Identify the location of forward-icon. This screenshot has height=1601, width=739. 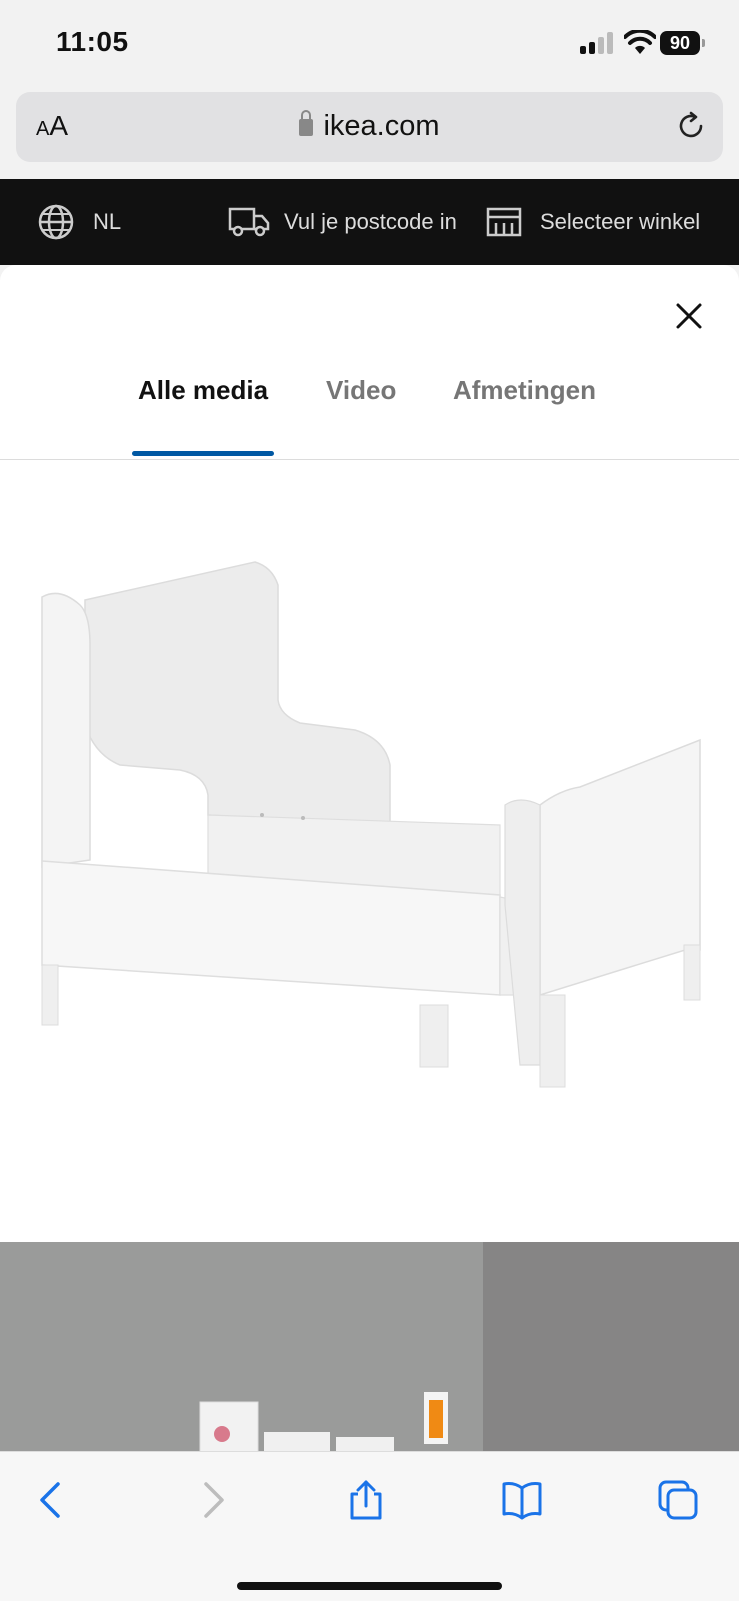
(212, 1500).